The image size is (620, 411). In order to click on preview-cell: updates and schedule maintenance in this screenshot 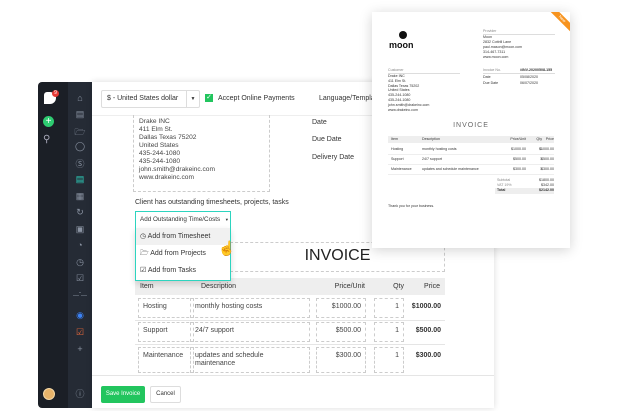, I will do `click(450, 169)`.